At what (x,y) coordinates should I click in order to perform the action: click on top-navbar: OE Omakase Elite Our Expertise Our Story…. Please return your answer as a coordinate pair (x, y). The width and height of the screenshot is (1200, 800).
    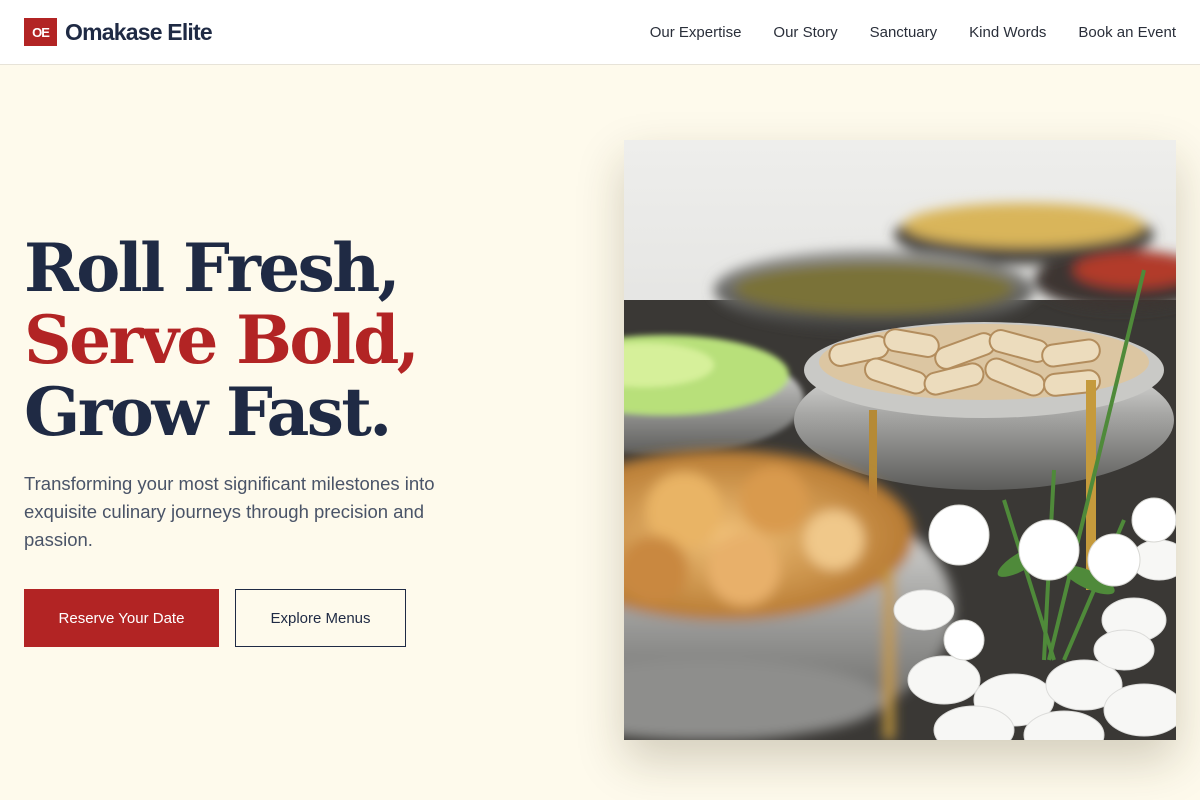
    Looking at the image, I should click on (600, 32).